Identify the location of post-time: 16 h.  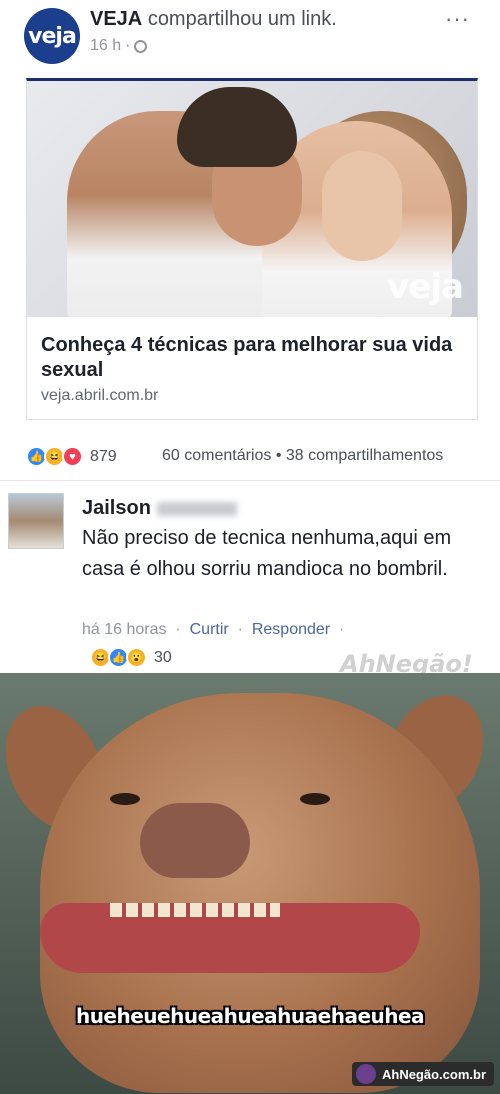
(105, 46).